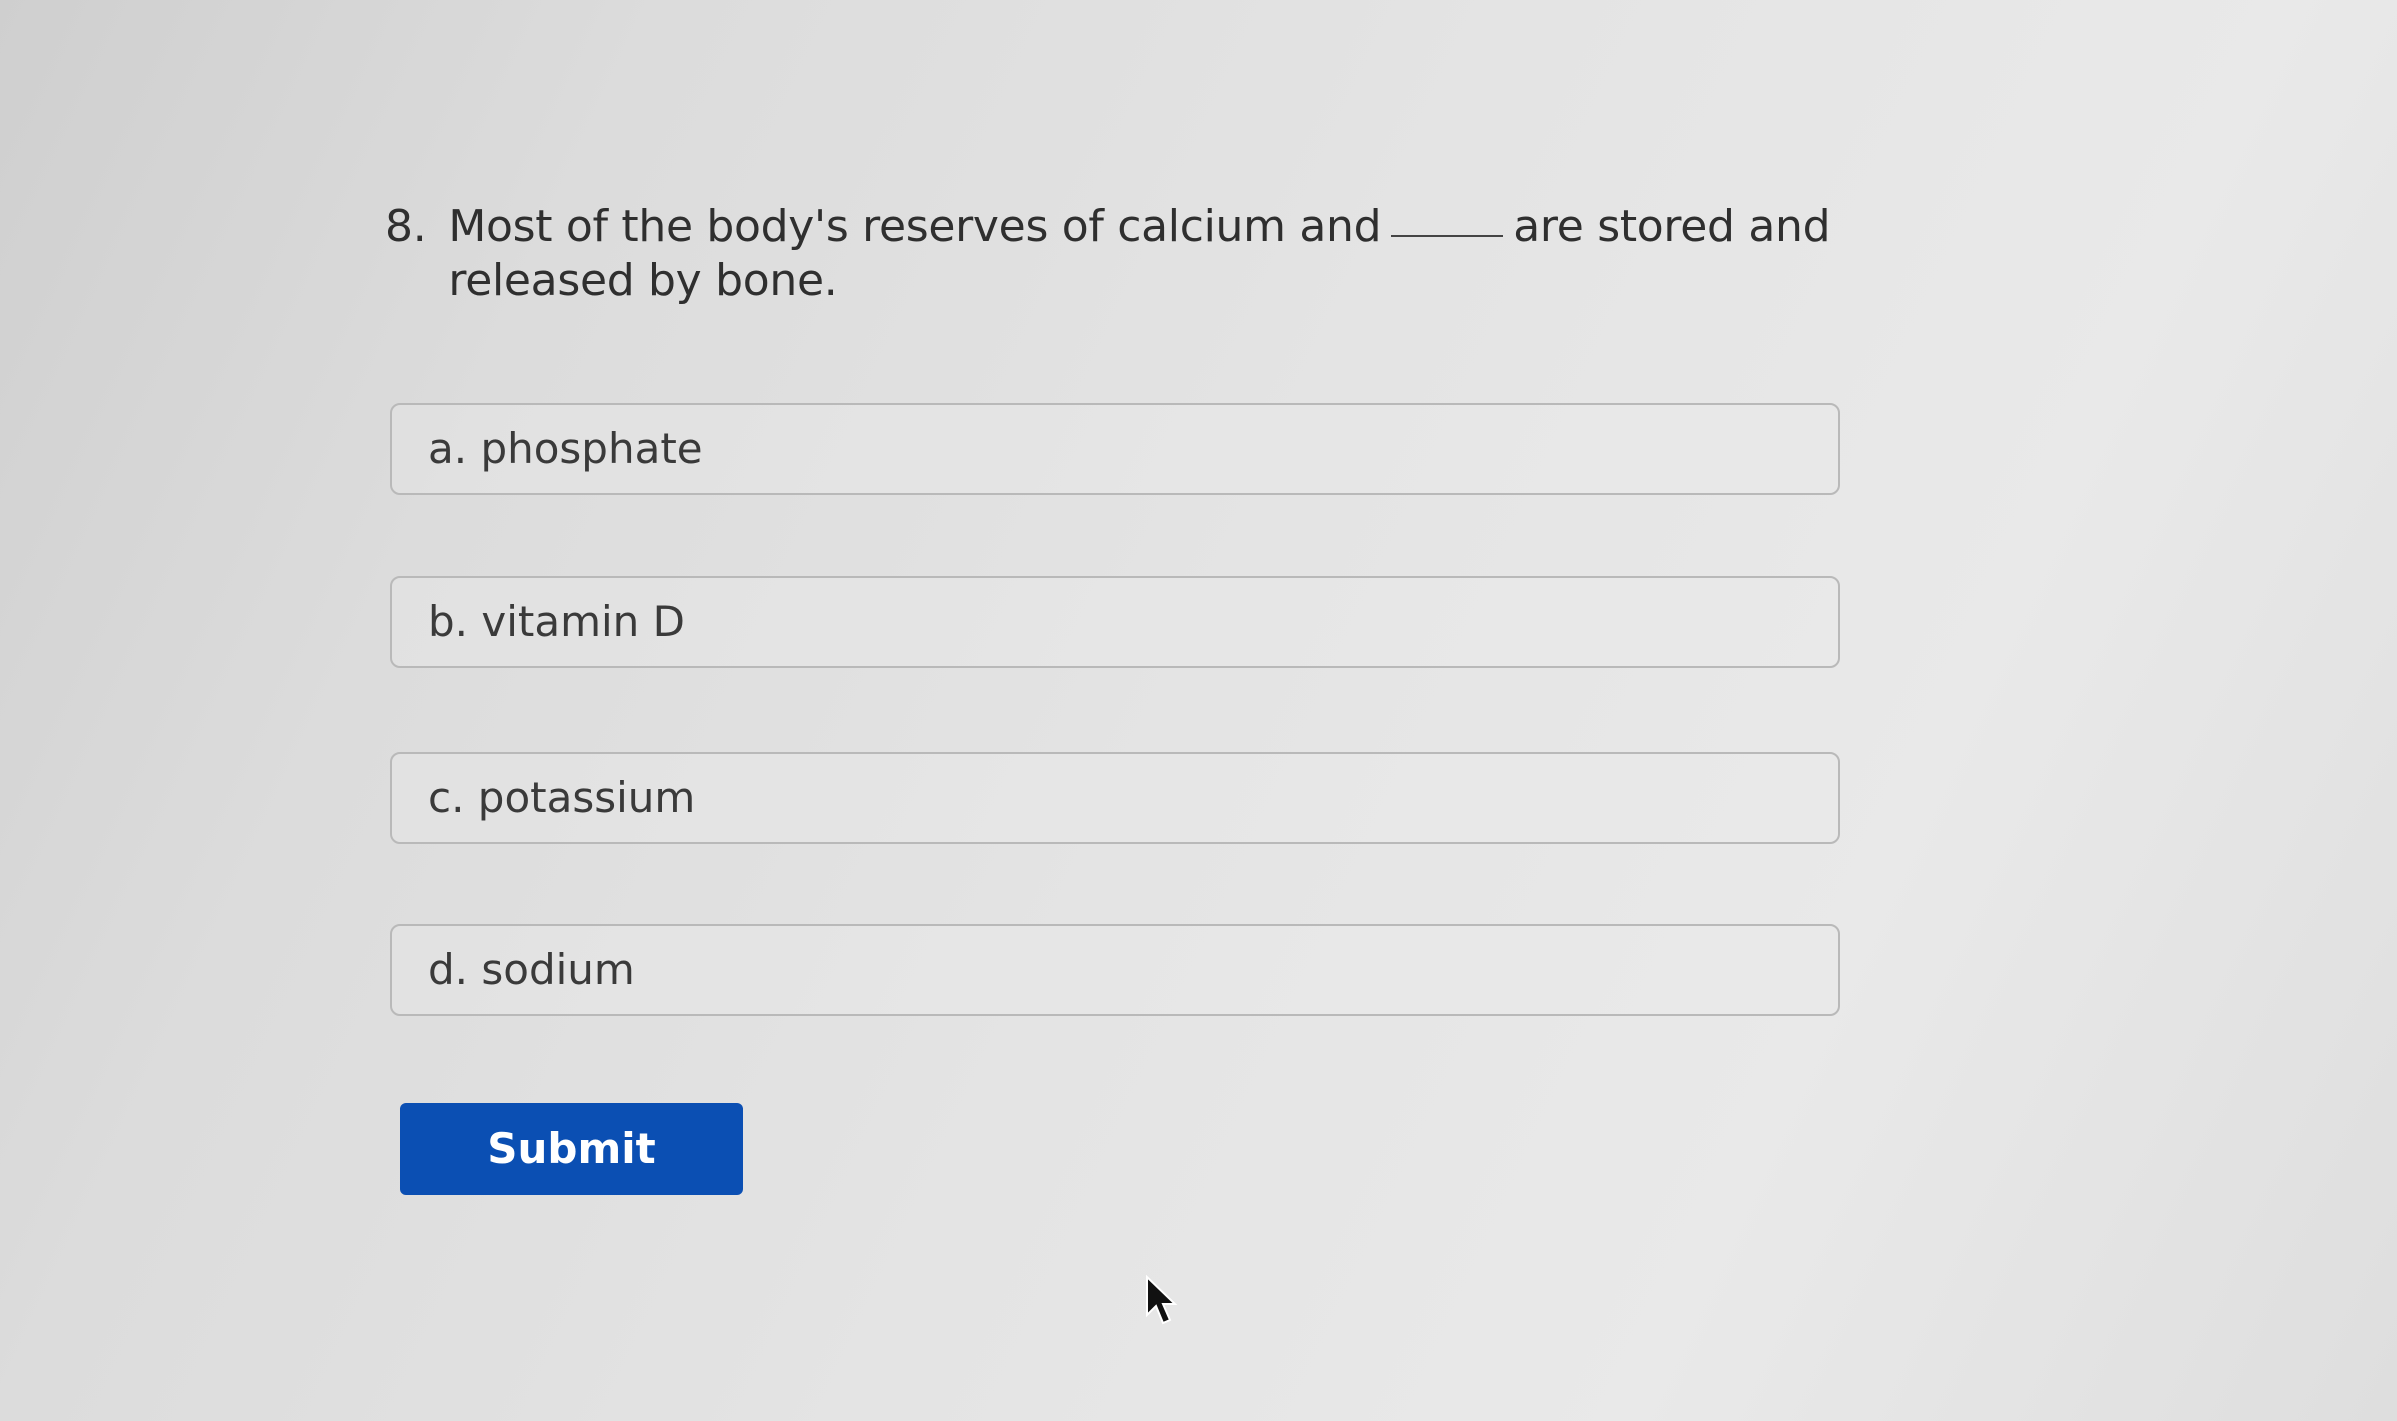 This screenshot has height=1421, width=2397. I want to click on option-c: c. potassium, so click(1115, 798).